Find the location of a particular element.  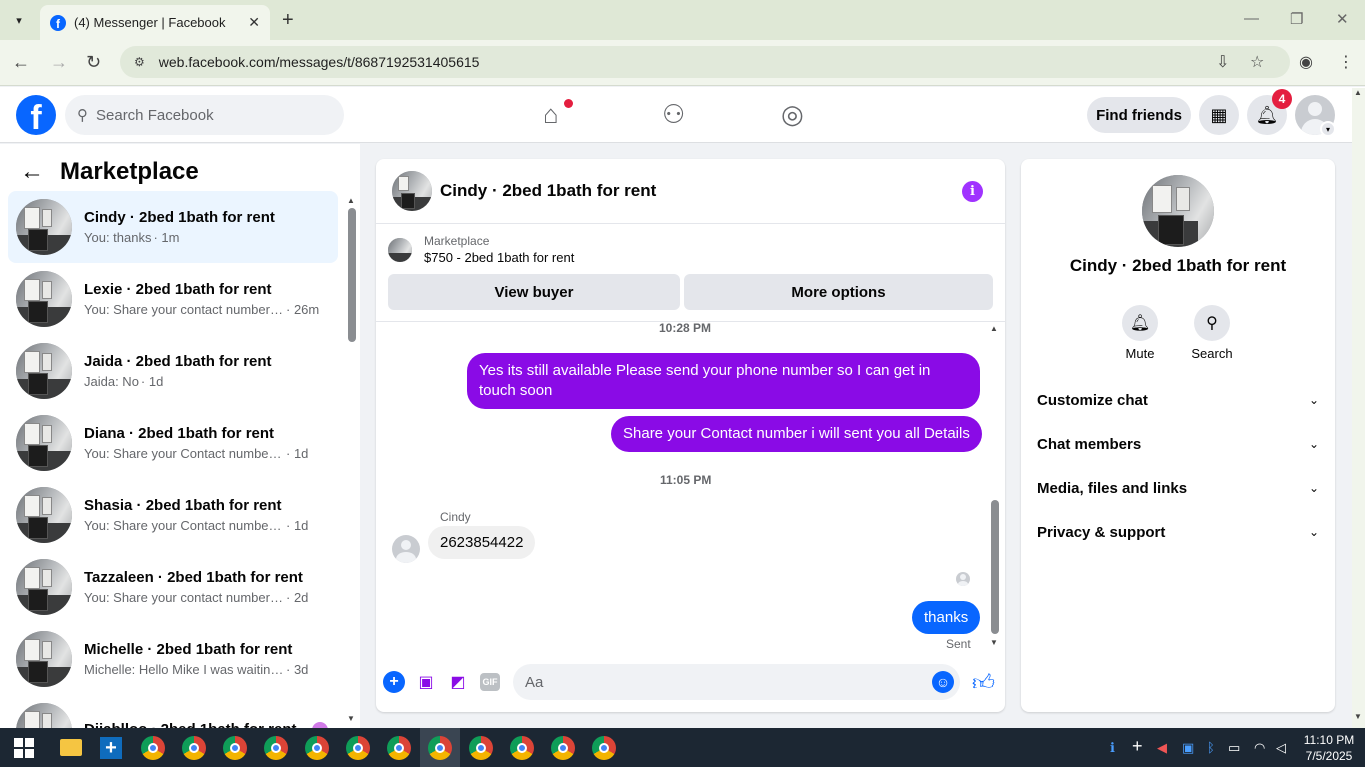

media-files-links-section: Media, files and links ⌄ is located at coordinates (1178, 488).